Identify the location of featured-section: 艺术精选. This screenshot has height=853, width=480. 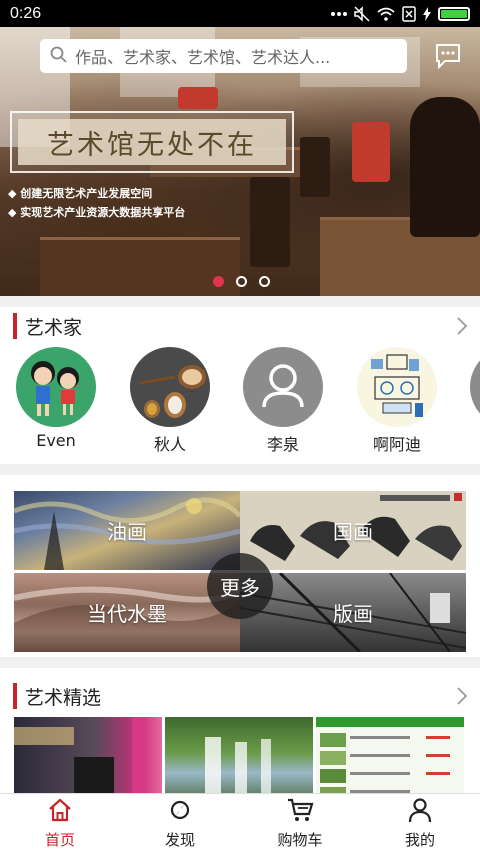
(240, 730).